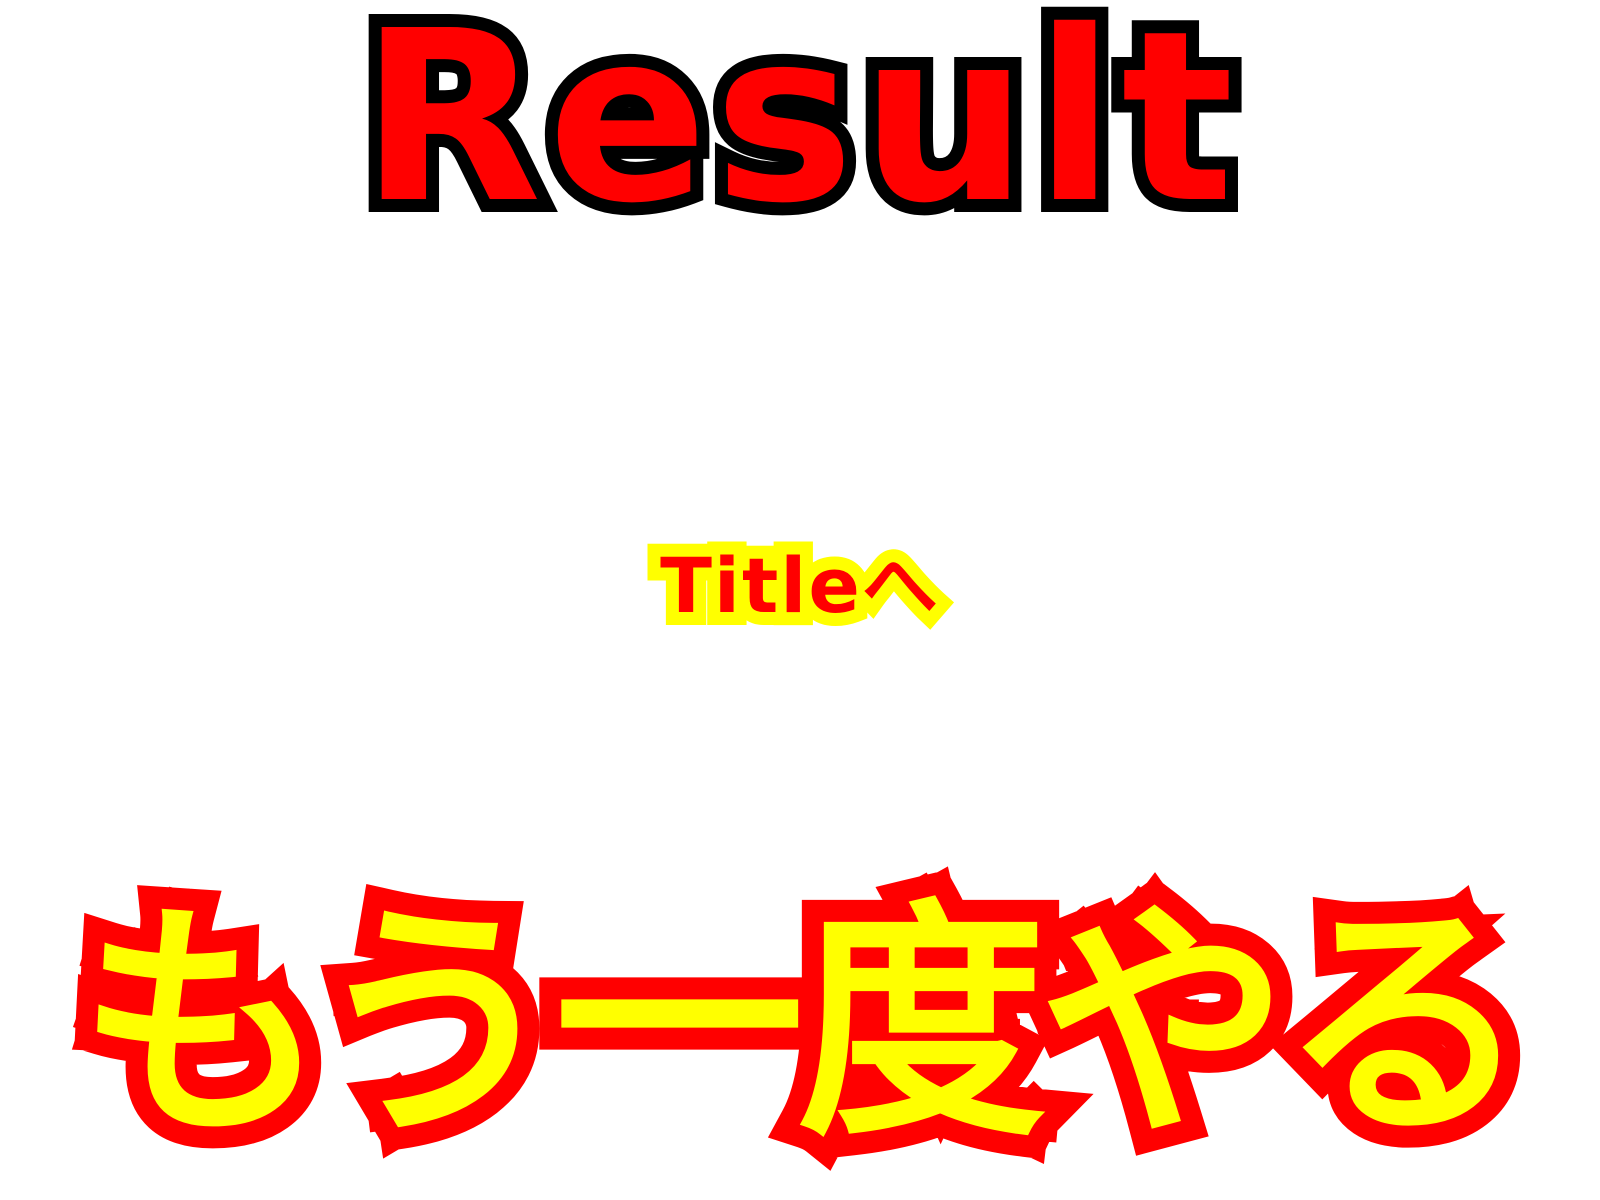 The height and width of the screenshot is (1200, 1600). I want to click on back-to-title-button: Titleへ, so click(800, 586).